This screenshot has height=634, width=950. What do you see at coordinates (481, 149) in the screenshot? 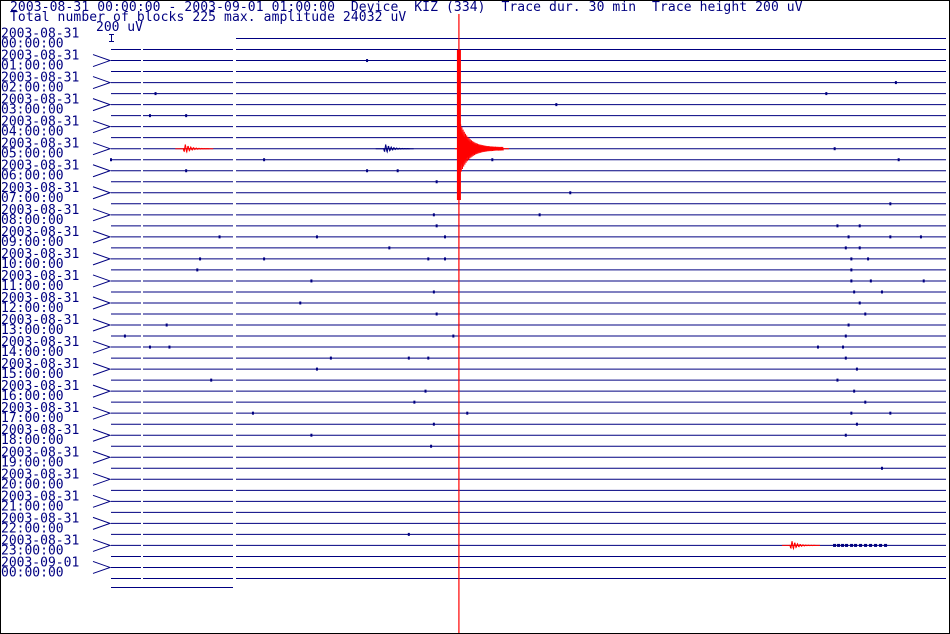
I see `event-main-waveform` at bounding box center [481, 149].